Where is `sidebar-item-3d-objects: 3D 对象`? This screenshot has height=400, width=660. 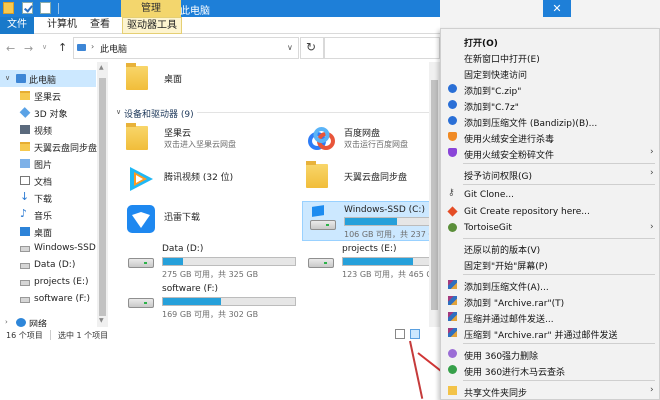
sidebar-item-3d-objects: 3D 对象 is located at coordinates (48, 112).